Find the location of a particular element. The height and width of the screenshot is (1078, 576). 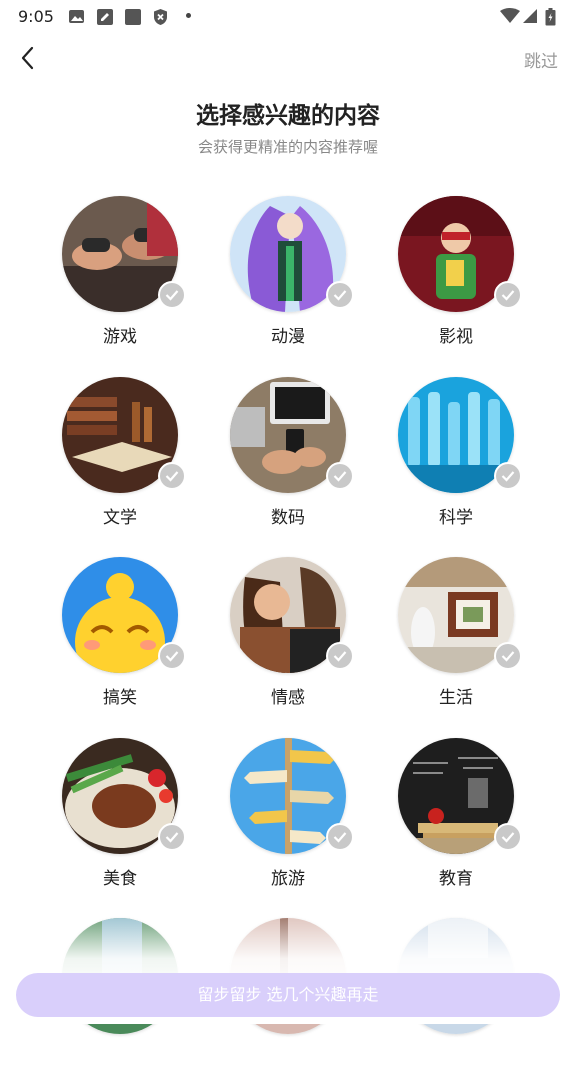

interest-item-food: 美食 is located at coordinates (120, 818).